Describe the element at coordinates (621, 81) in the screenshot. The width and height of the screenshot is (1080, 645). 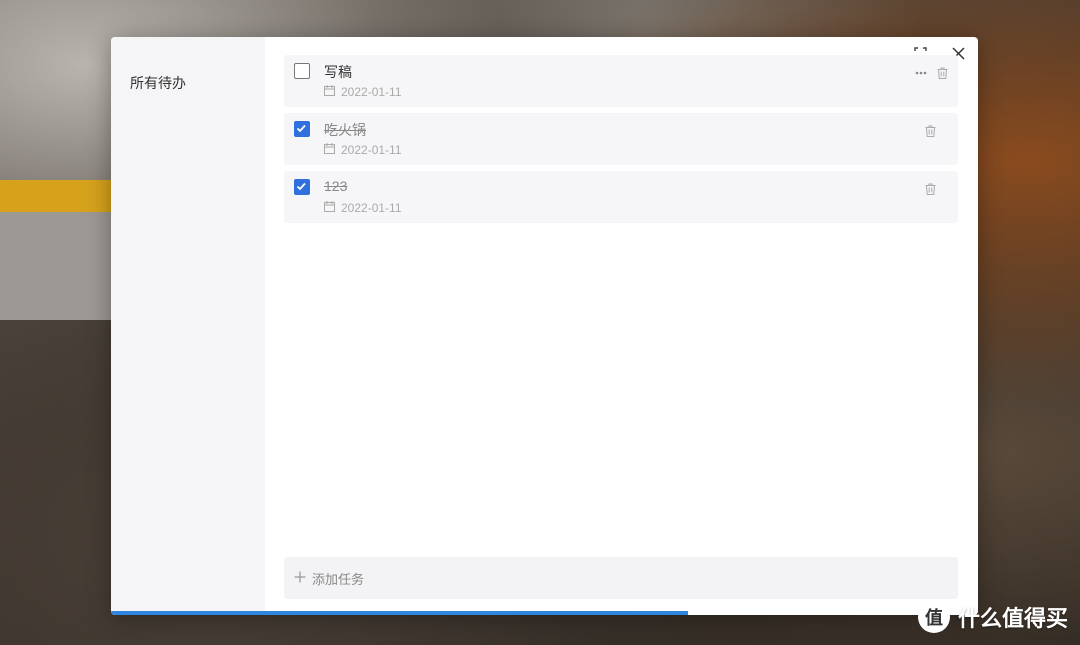
I see `task-item: 写稿 2022-01-11` at that location.